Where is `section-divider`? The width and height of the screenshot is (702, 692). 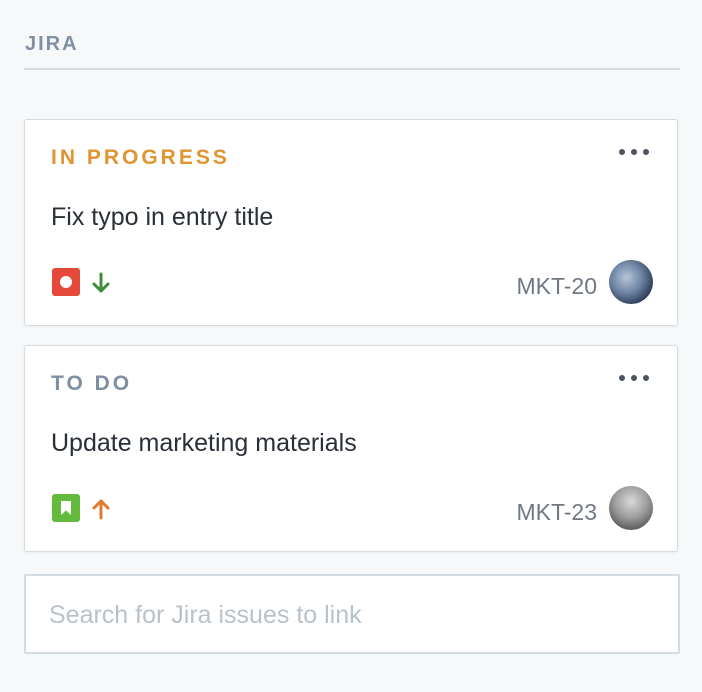
section-divider is located at coordinates (352, 69).